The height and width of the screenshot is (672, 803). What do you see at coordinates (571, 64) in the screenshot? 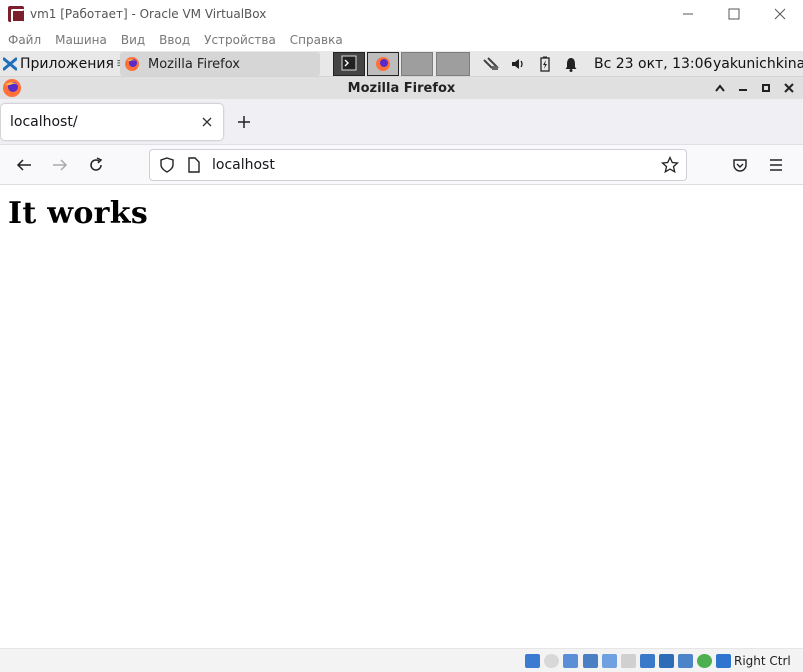
I see `notifications-icon` at bounding box center [571, 64].